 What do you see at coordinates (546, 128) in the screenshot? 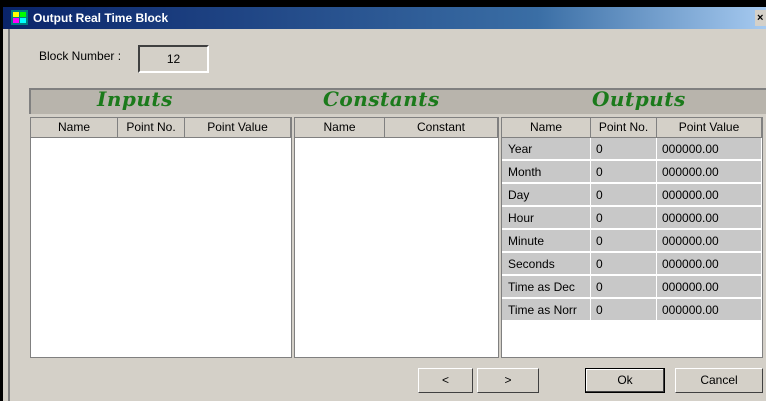
I see `outputs-col-name: Name` at bounding box center [546, 128].